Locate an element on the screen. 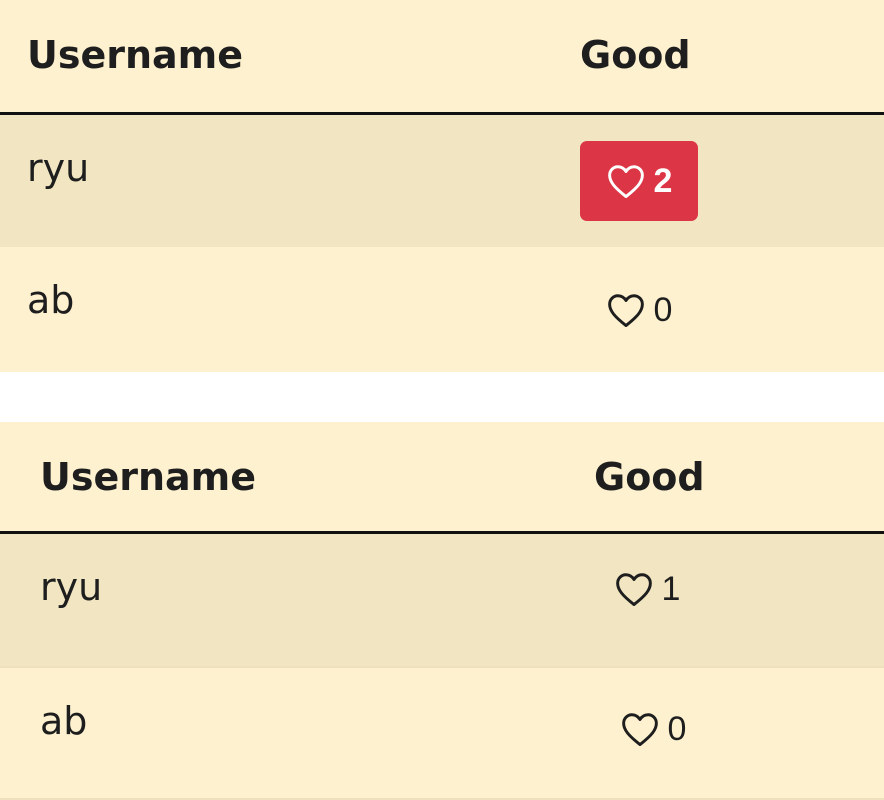 Image resolution: width=884 pixels, height=800 pixels. good-count: 1 is located at coordinates (671, 588).